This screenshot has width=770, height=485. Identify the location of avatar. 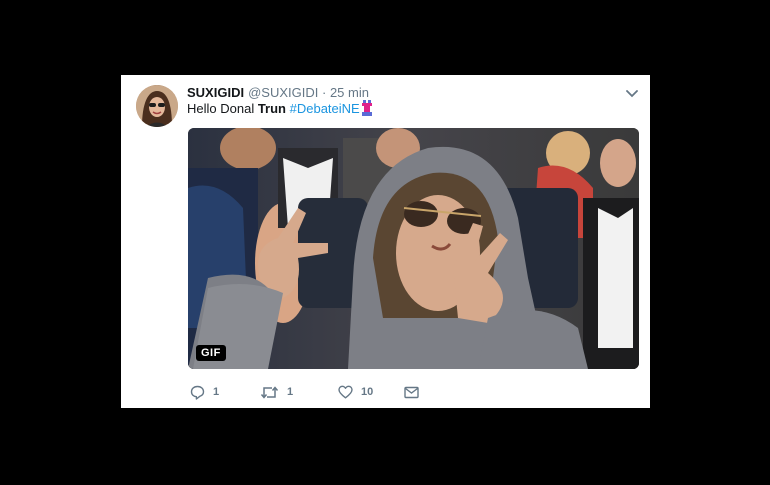
(157, 106).